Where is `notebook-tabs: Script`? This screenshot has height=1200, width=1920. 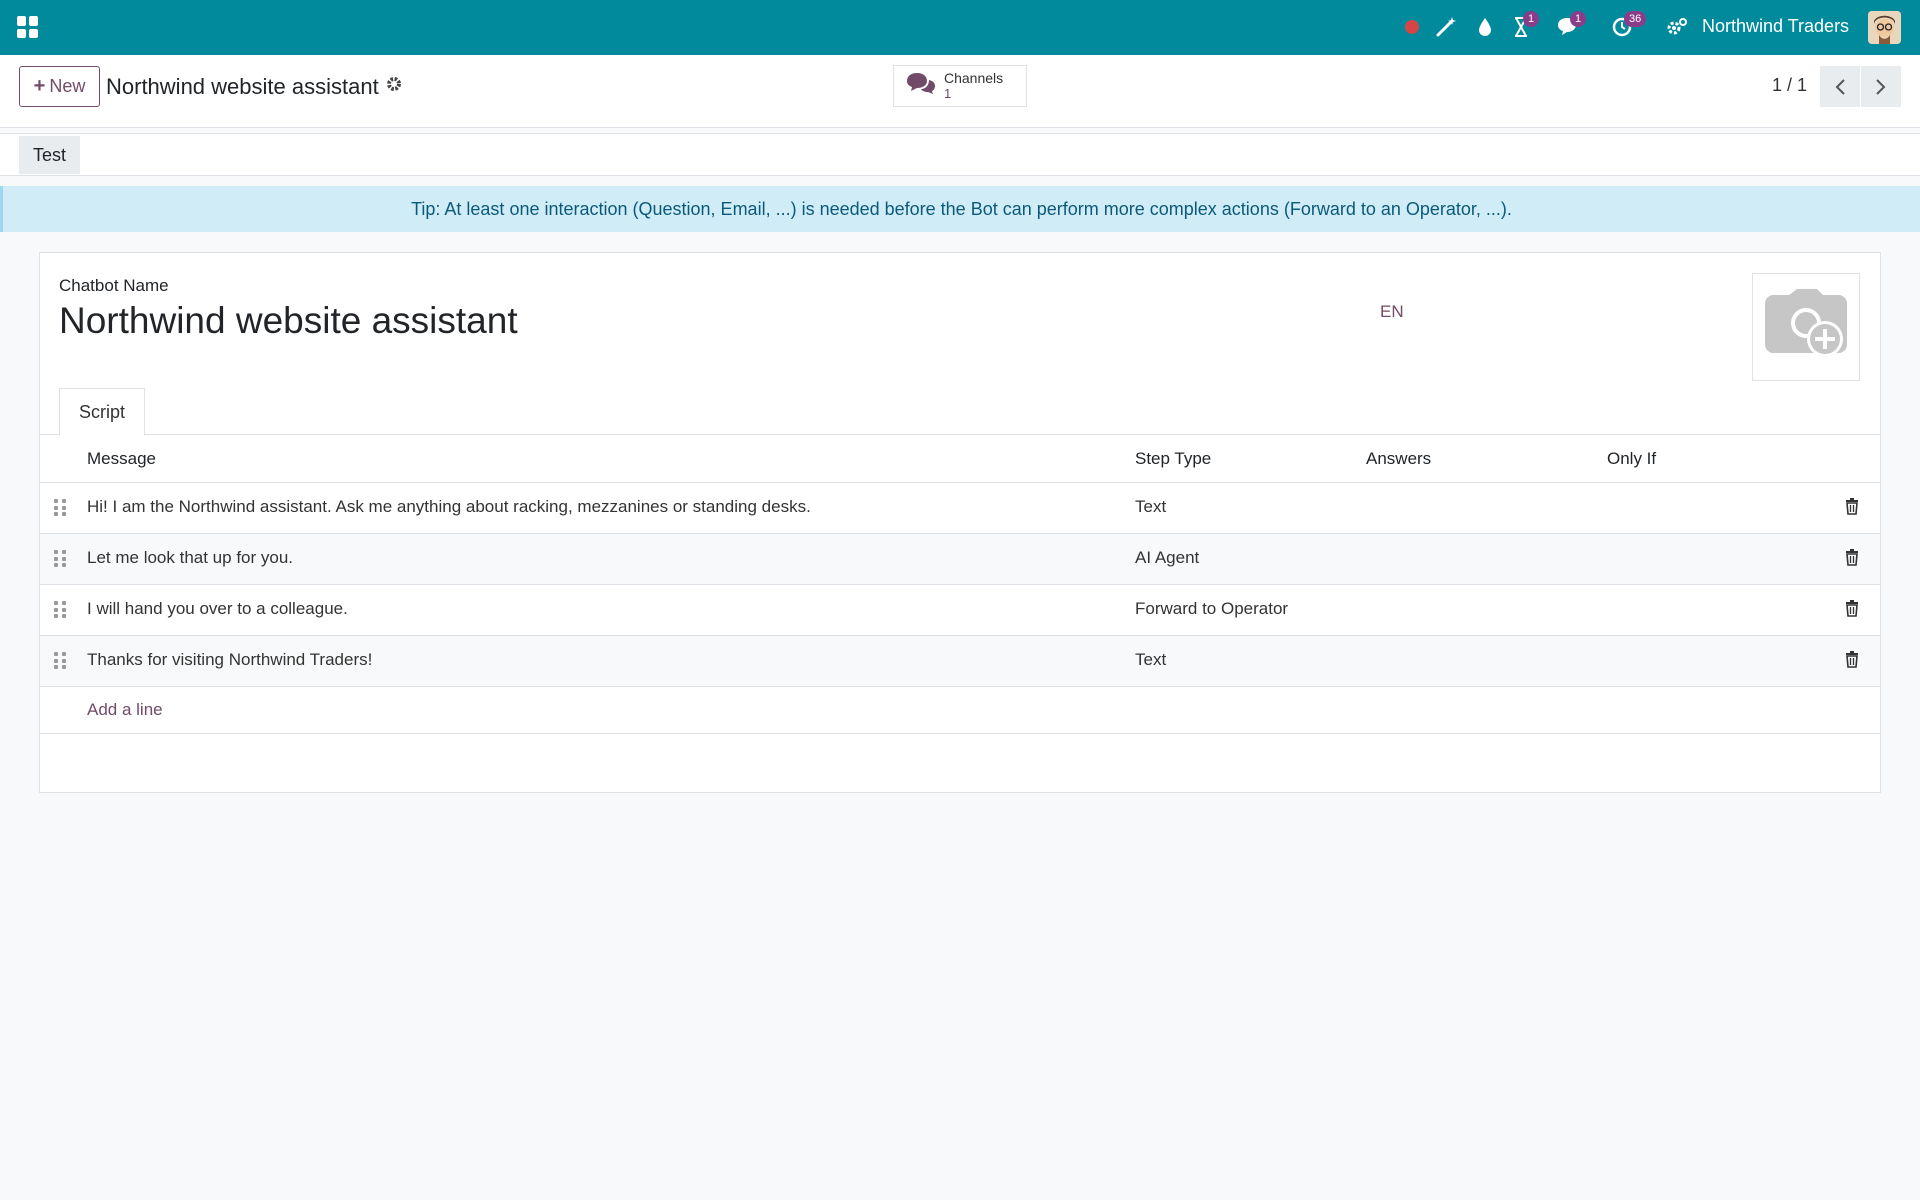 notebook-tabs: Script is located at coordinates (960, 412).